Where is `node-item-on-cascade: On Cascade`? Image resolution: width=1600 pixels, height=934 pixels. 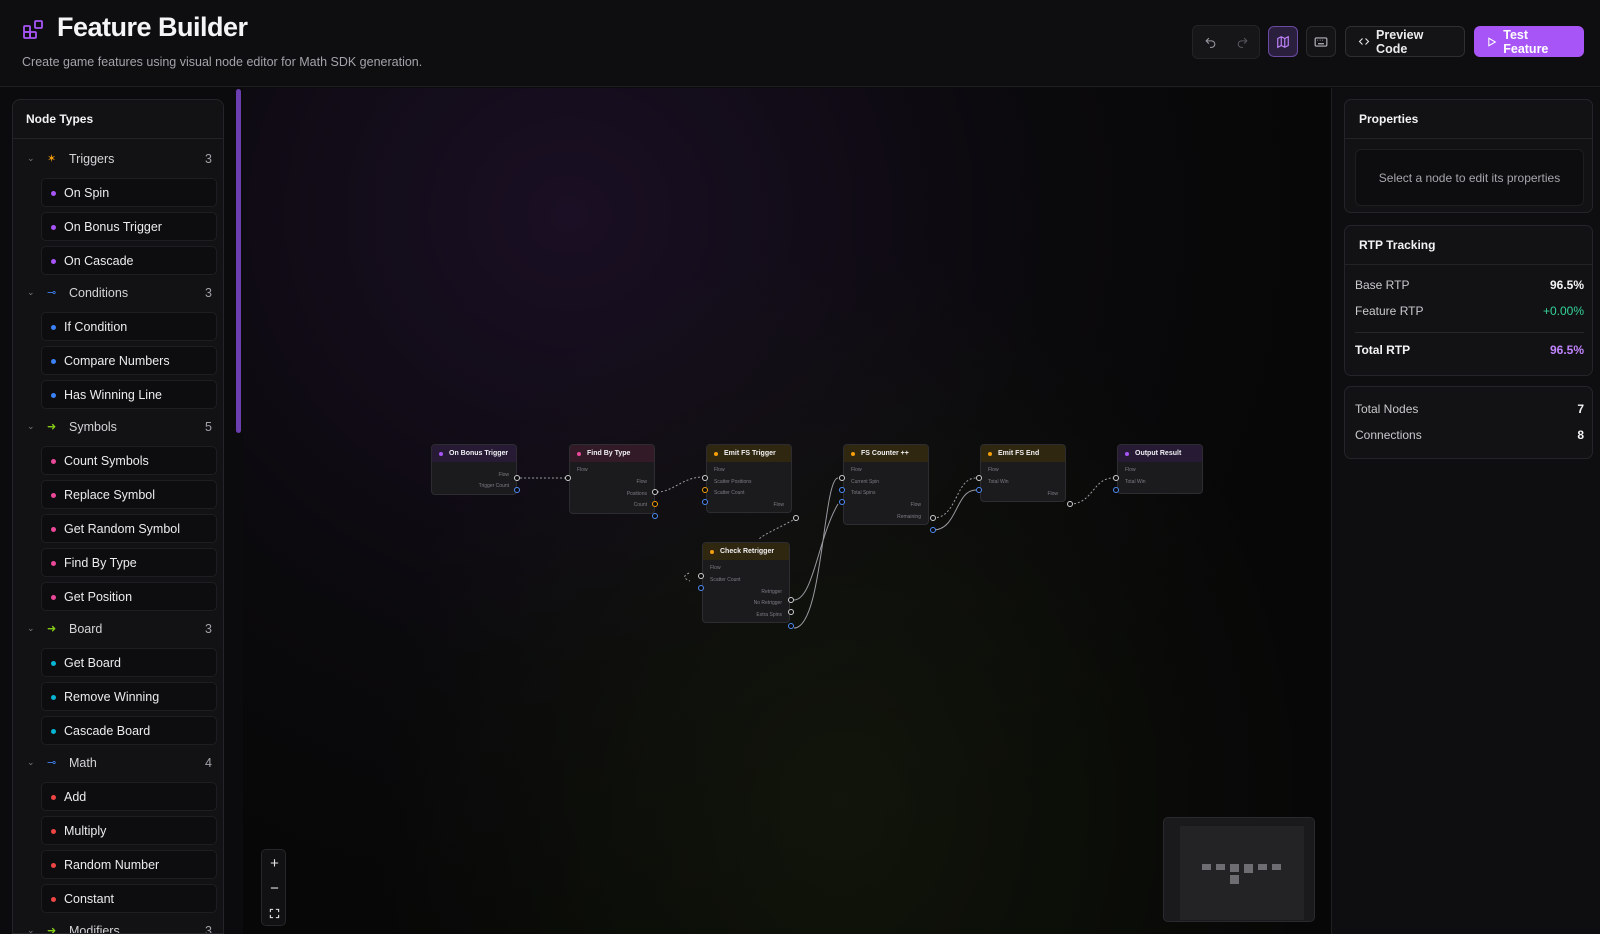
node-item-on-cascade: On Cascade is located at coordinates (129, 260).